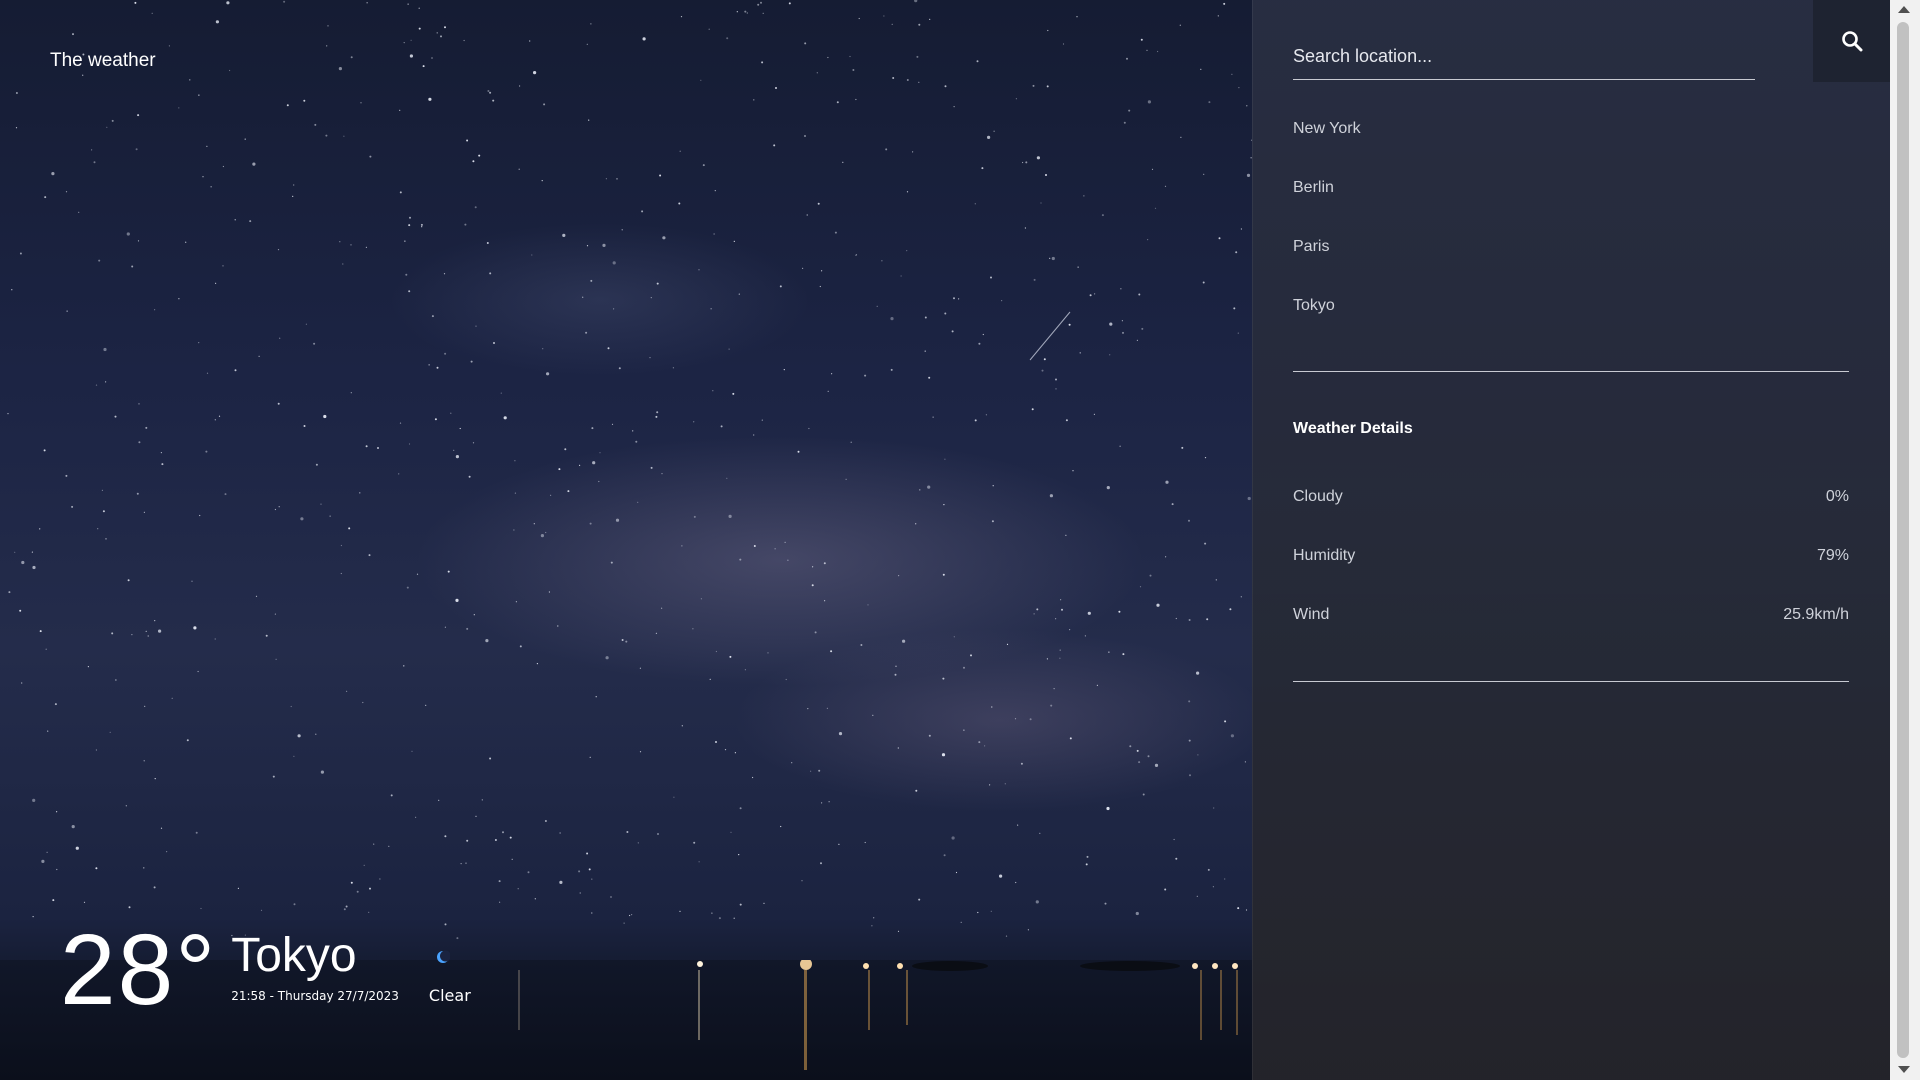 Image resolution: width=1920 pixels, height=1080 pixels. What do you see at coordinates (1571, 509) in the screenshot?
I see `detail-row-cloudy: Cloudy 0%` at bounding box center [1571, 509].